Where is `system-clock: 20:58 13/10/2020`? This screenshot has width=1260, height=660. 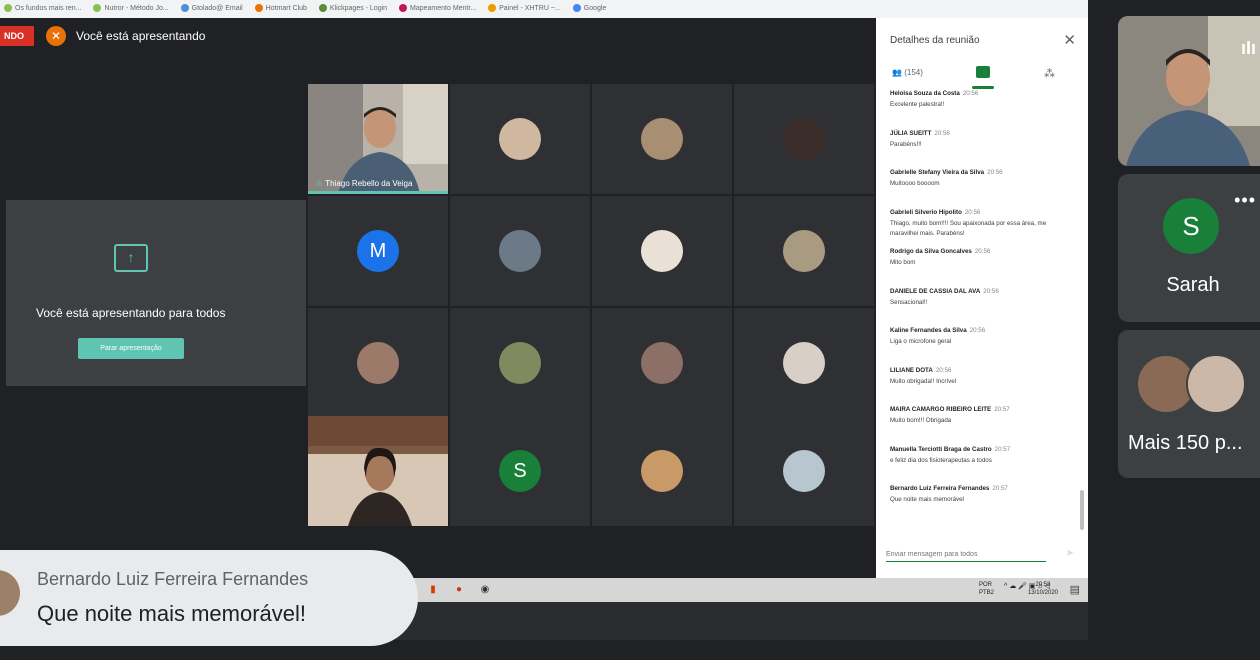 system-clock: 20:58 13/10/2020 is located at coordinates (1043, 589).